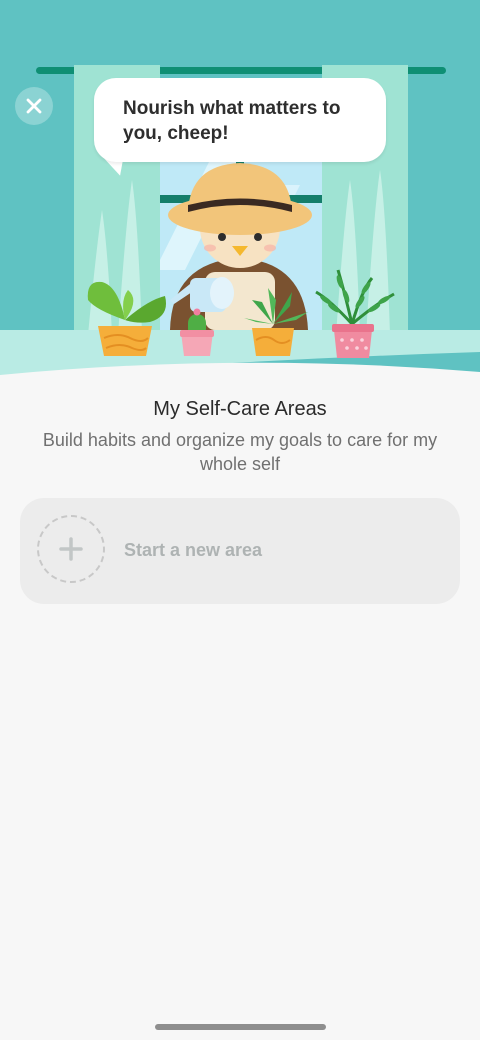 The width and height of the screenshot is (480, 1040). I want to click on pot-polka, so click(353, 344).